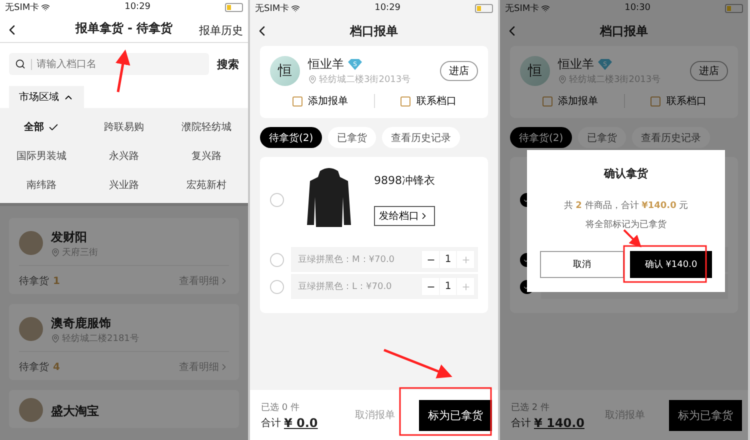 The height and width of the screenshot is (440, 750). What do you see at coordinates (626, 224) in the screenshot?
I see `dialog-note: 将全部标记为已拿货` at bounding box center [626, 224].